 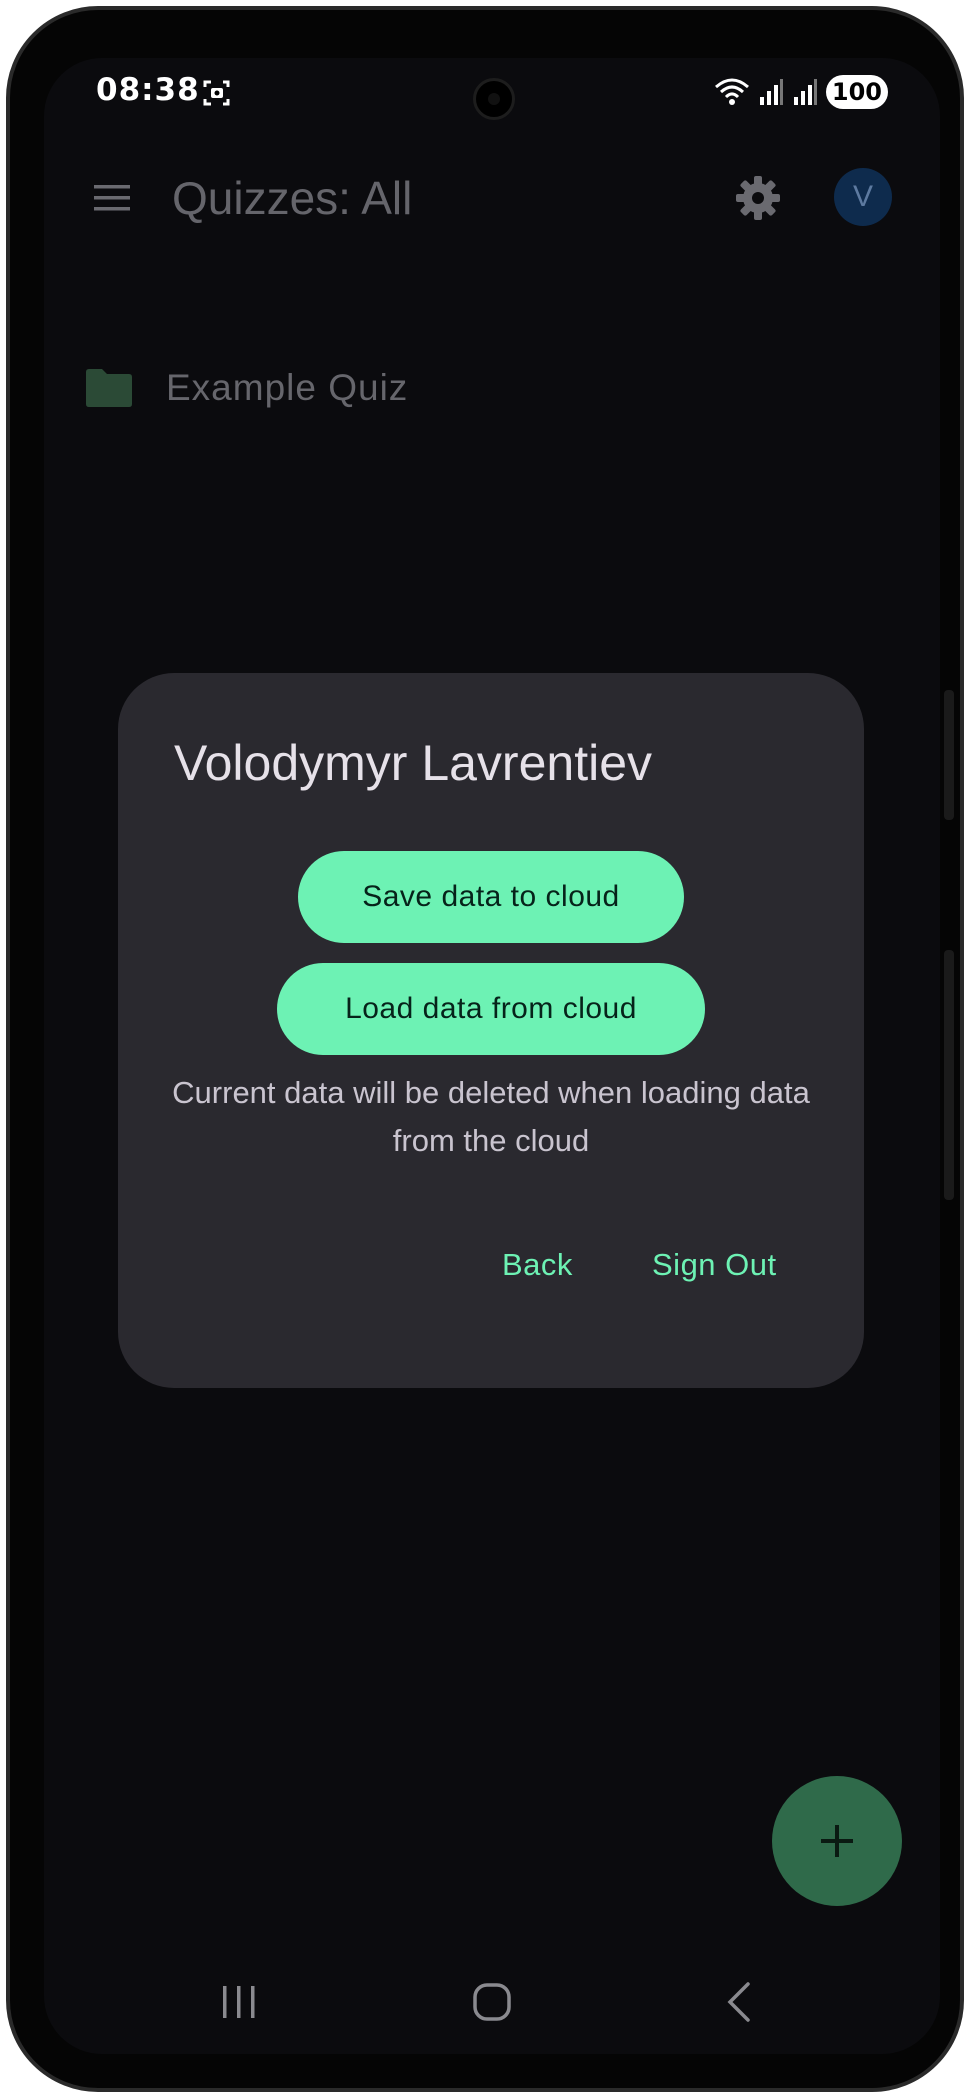 What do you see at coordinates (491, 1009) in the screenshot?
I see `load-from-cloud-button: Load data from cloud` at bounding box center [491, 1009].